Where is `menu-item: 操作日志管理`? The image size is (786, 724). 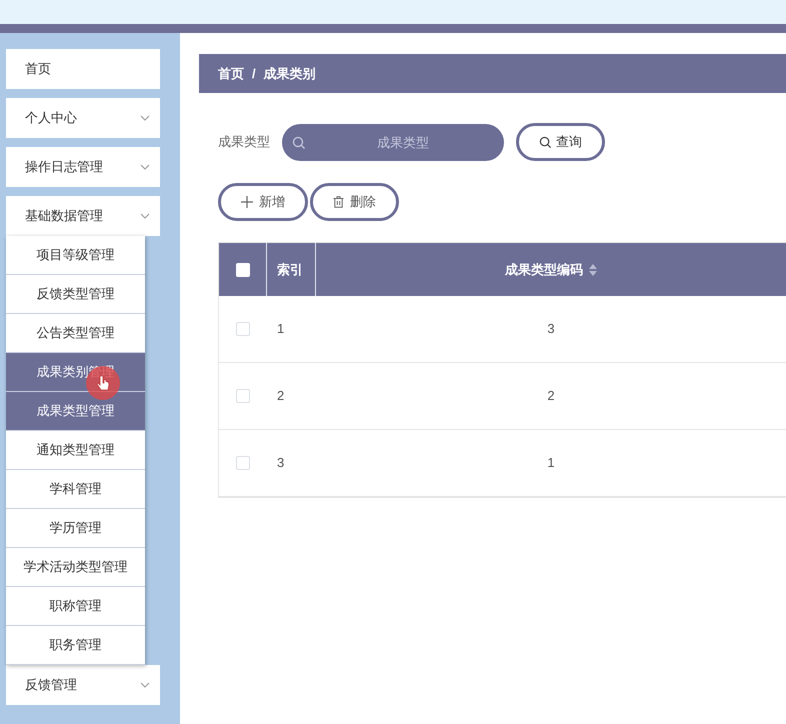
menu-item: 操作日志管理 is located at coordinates (83, 167).